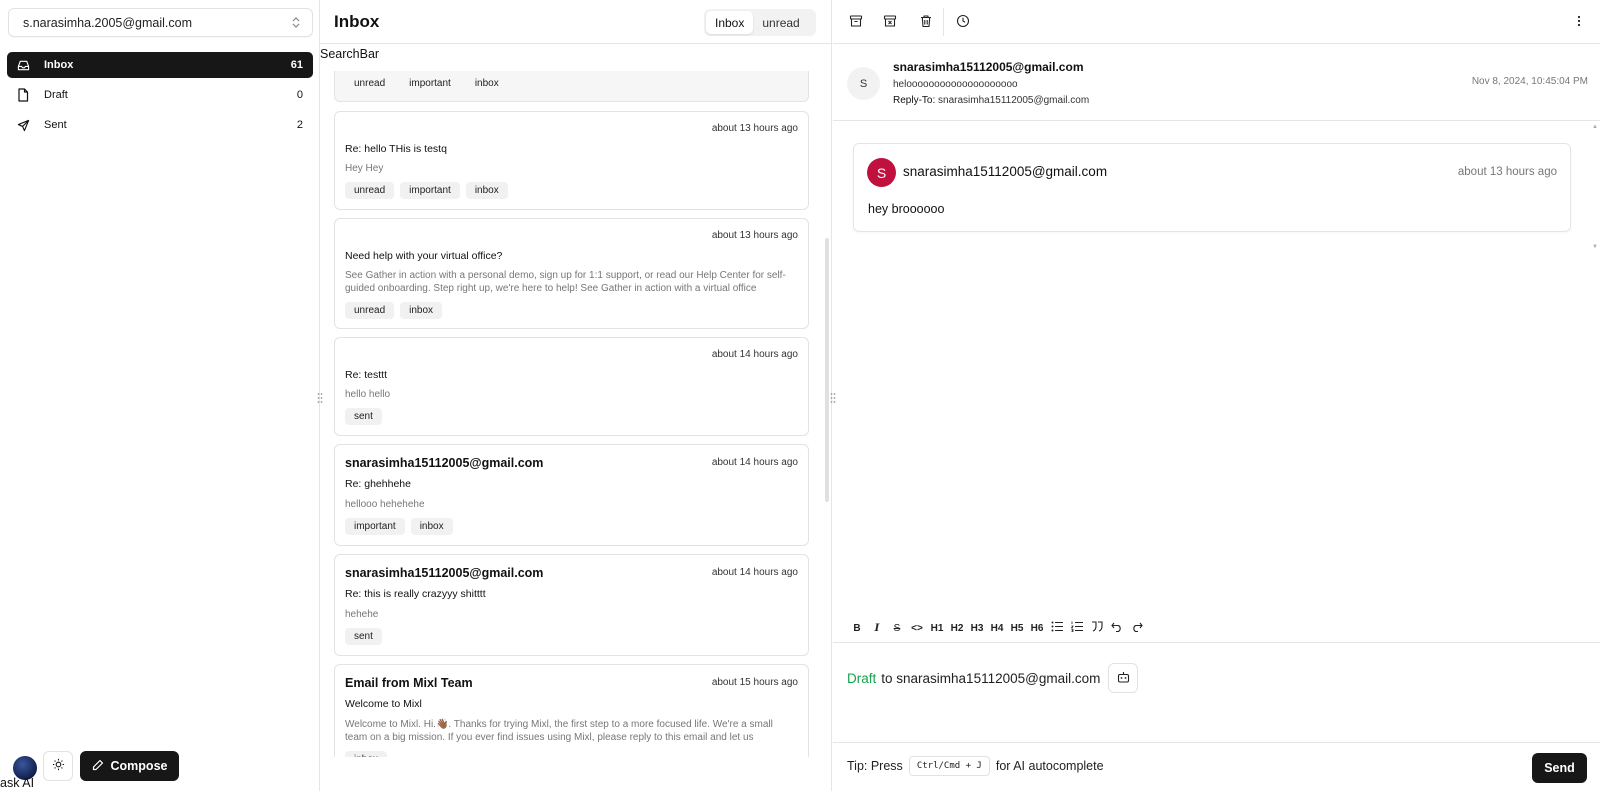  I want to click on scroll-up-indicator: ▲, so click(1595, 127).